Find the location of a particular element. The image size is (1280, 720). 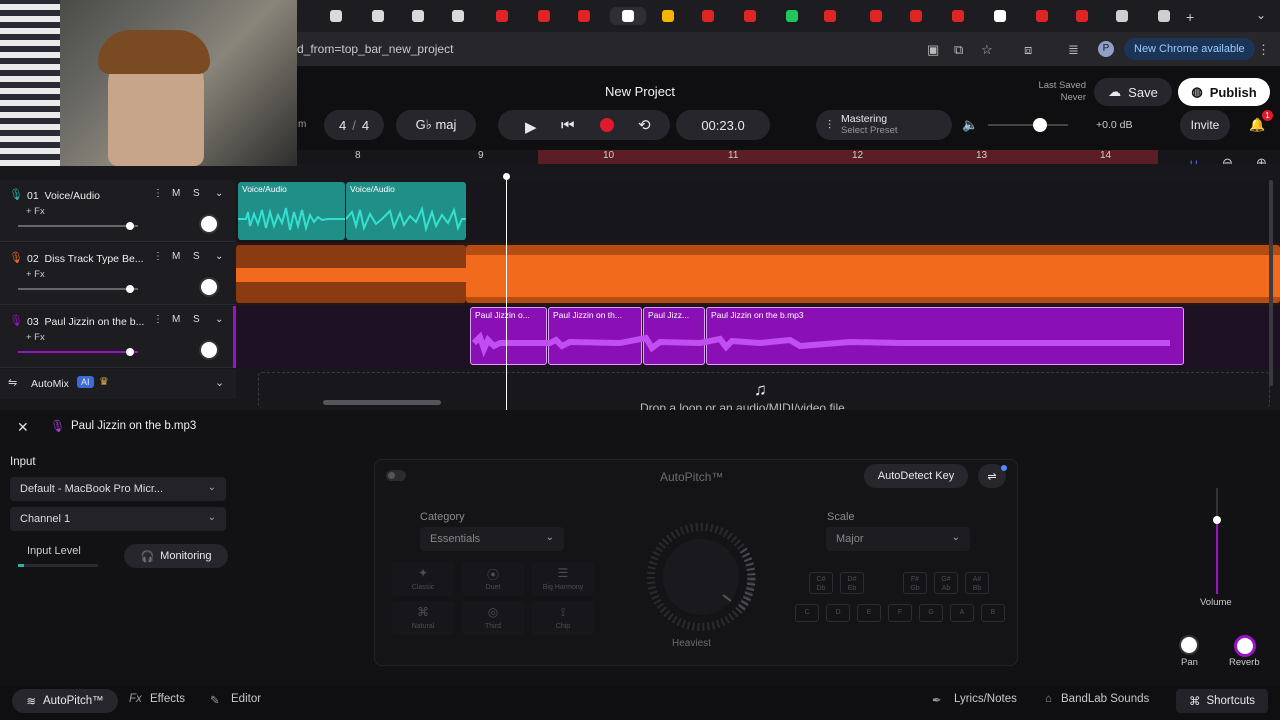

new-chrome-available-button: New Chrome available is located at coordinates (1189, 49).